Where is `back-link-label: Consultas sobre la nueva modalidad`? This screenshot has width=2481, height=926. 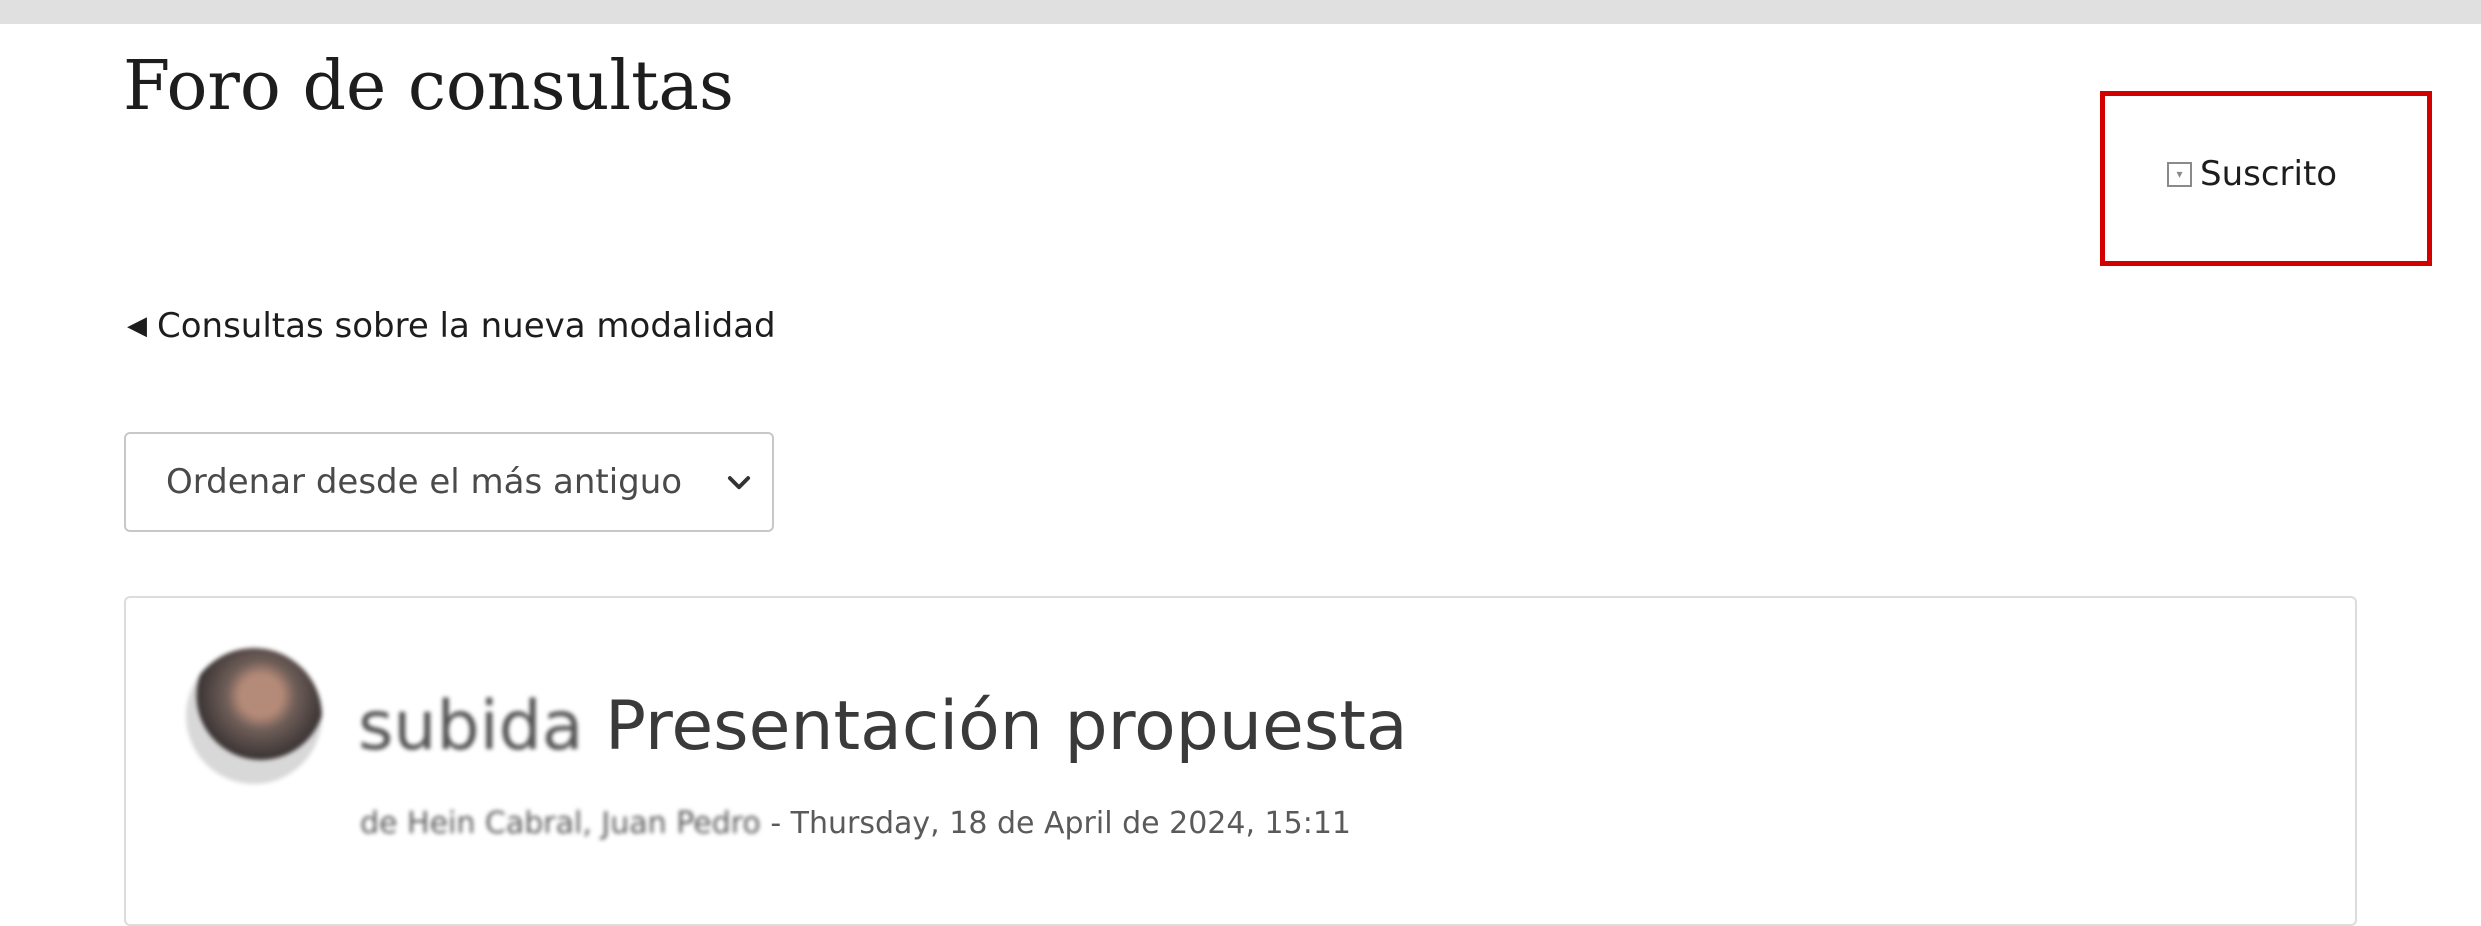
back-link-label: Consultas sobre la nueva modalidad is located at coordinates (466, 326).